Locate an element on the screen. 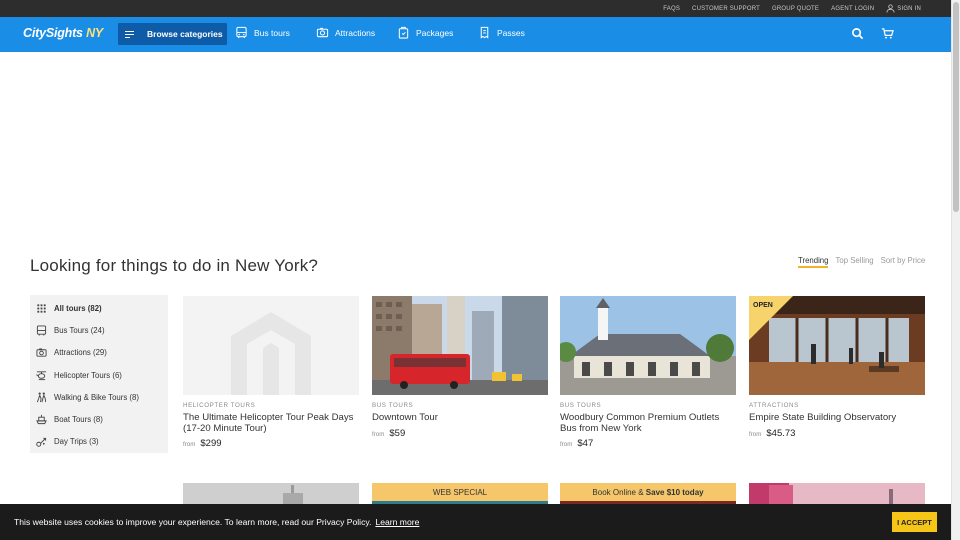 This screenshot has height=540, width=960. sidebar-item-label: Walking & Bike Tours (8) is located at coordinates (96, 397).